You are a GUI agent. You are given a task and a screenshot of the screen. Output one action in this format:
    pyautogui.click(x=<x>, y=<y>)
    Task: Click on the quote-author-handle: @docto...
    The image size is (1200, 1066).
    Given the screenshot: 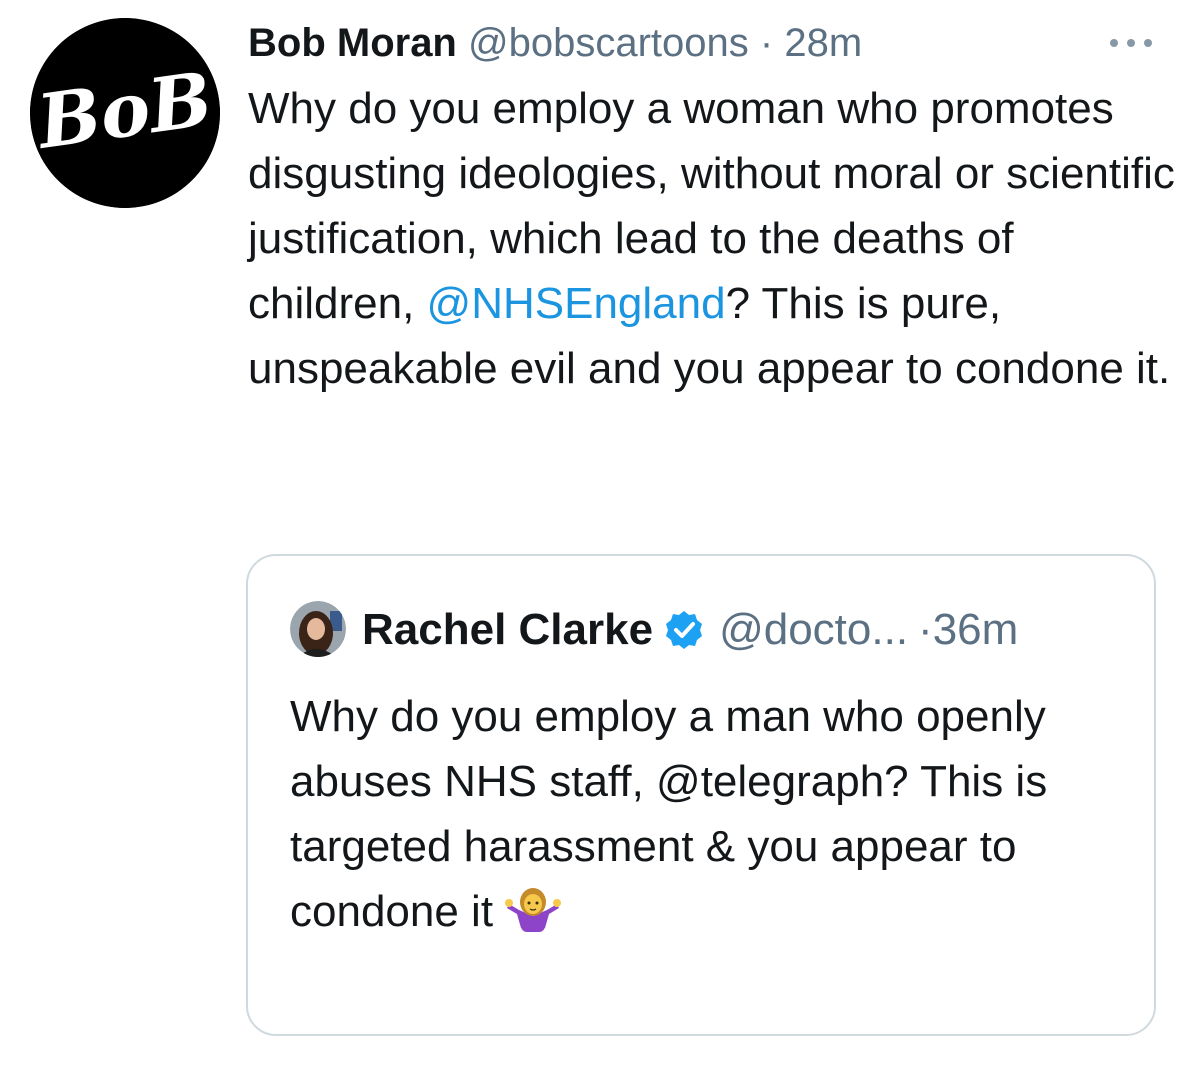 What is the action you would take?
    pyautogui.click(x=813, y=630)
    